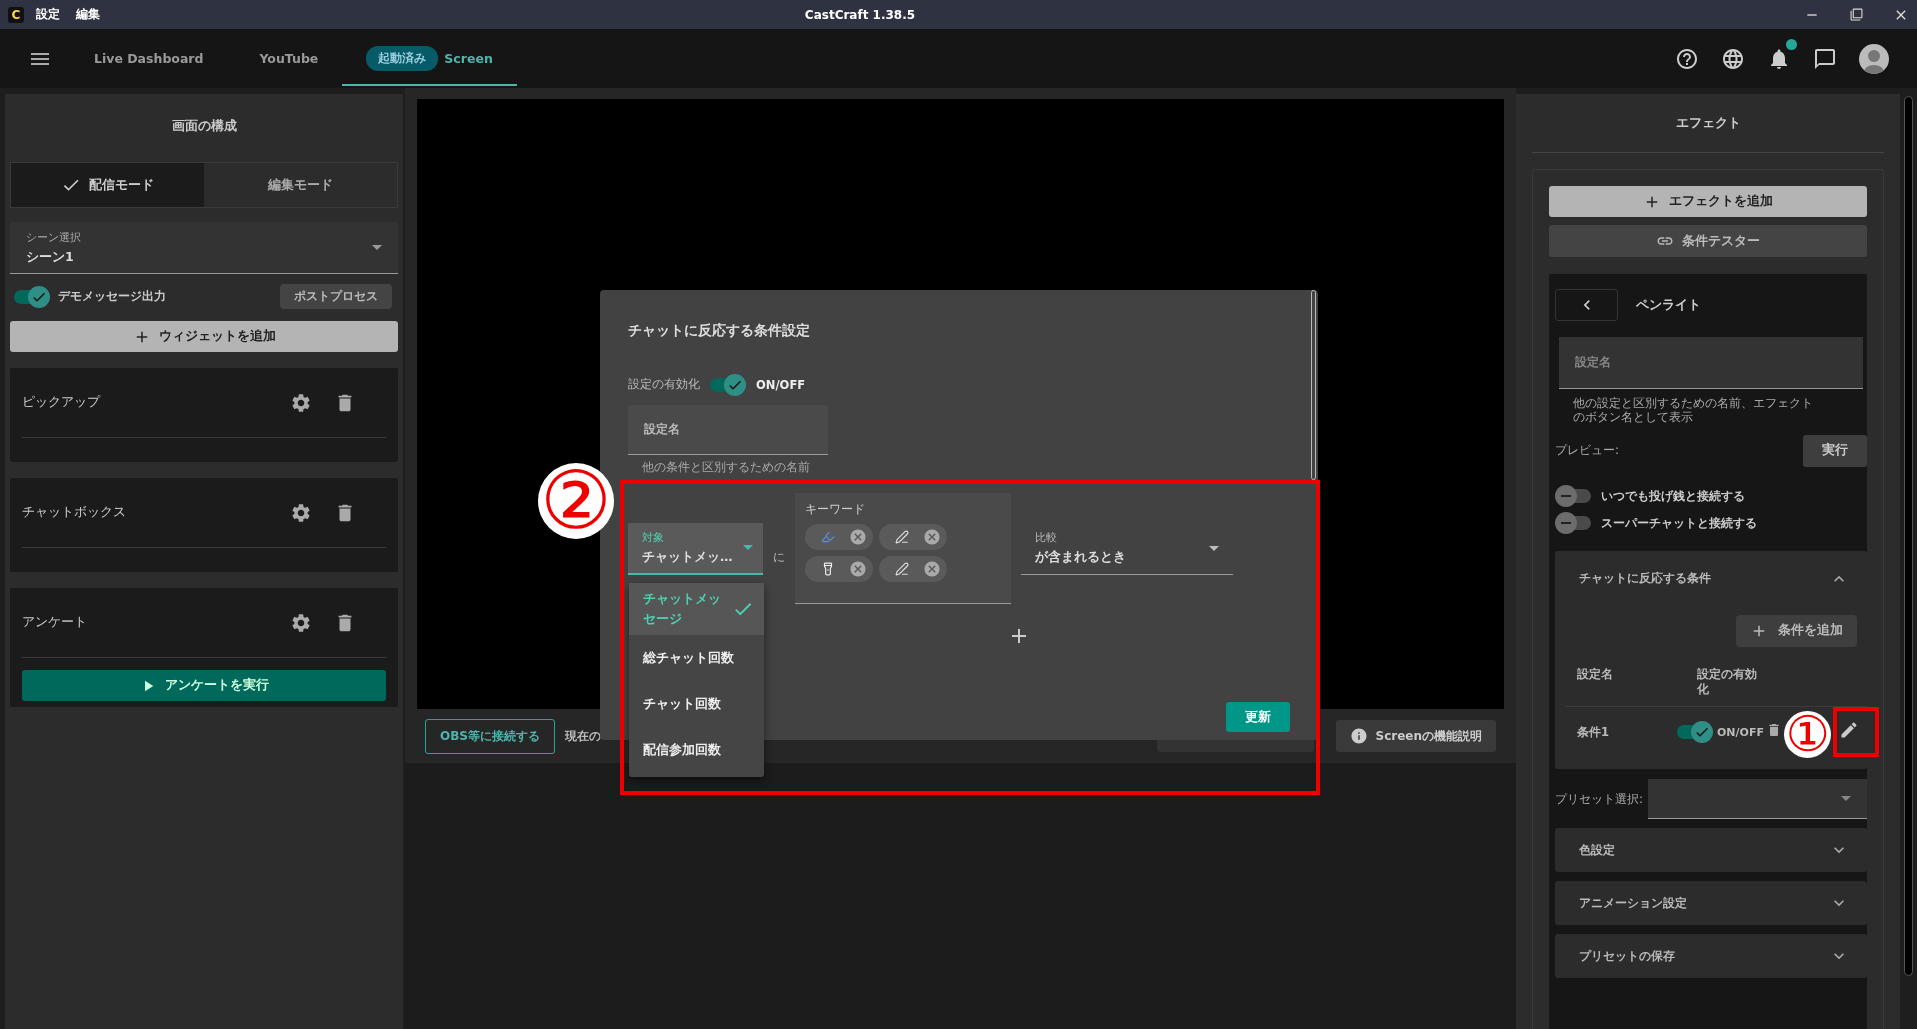 The width and height of the screenshot is (1917, 1029). What do you see at coordinates (1258, 717) in the screenshot?
I see `update-button: 更新` at bounding box center [1258, 717].